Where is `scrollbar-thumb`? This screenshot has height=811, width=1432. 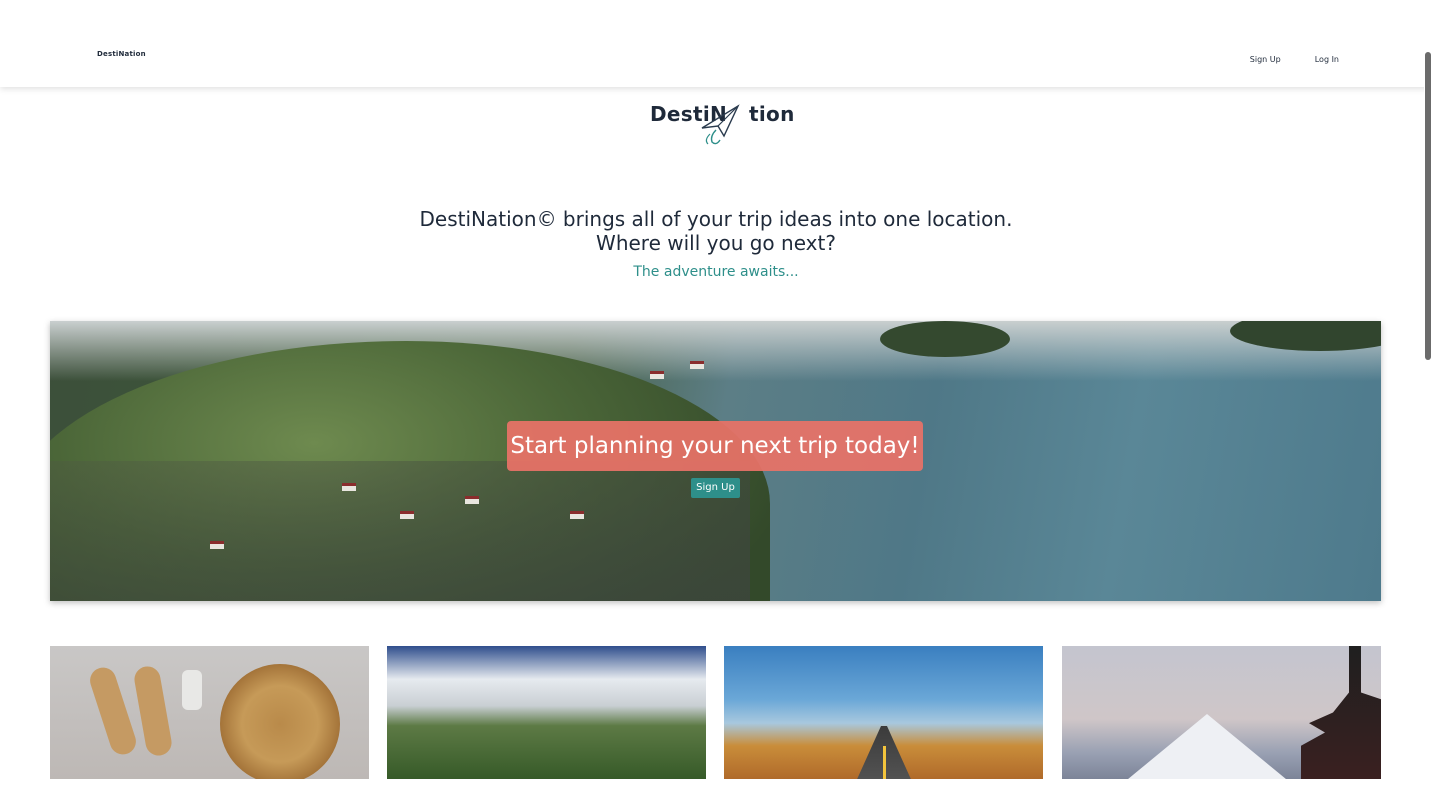 scrollbar-thumb is located at coordinates (1428, 206).